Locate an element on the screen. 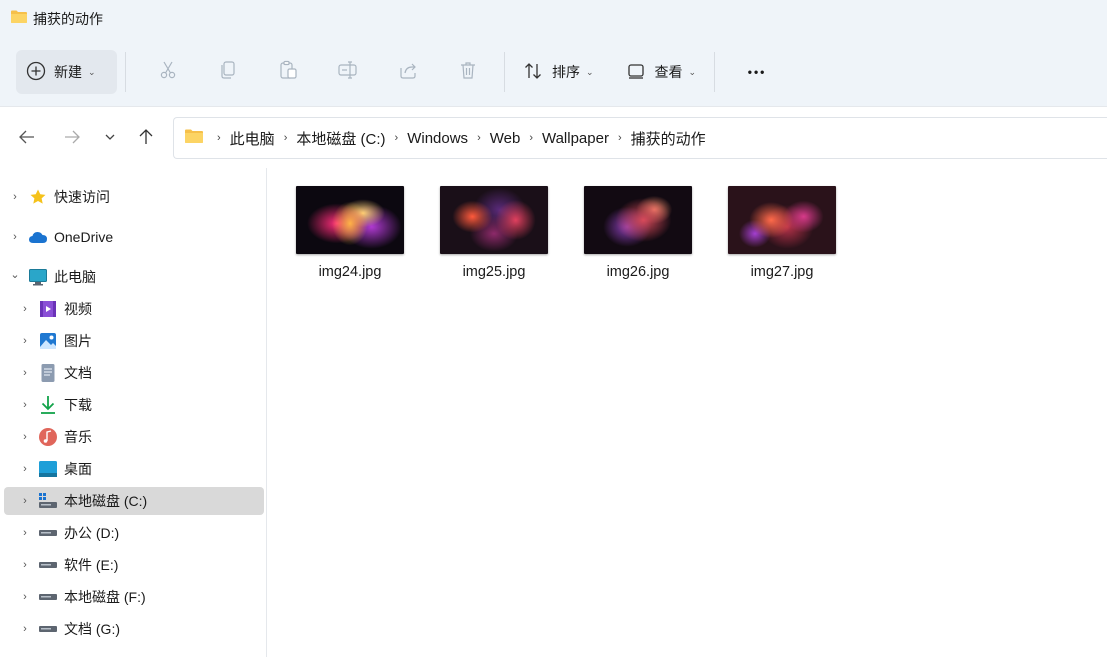  sidebar-item-label: 快速访问 is located at coordinates (82, 197).